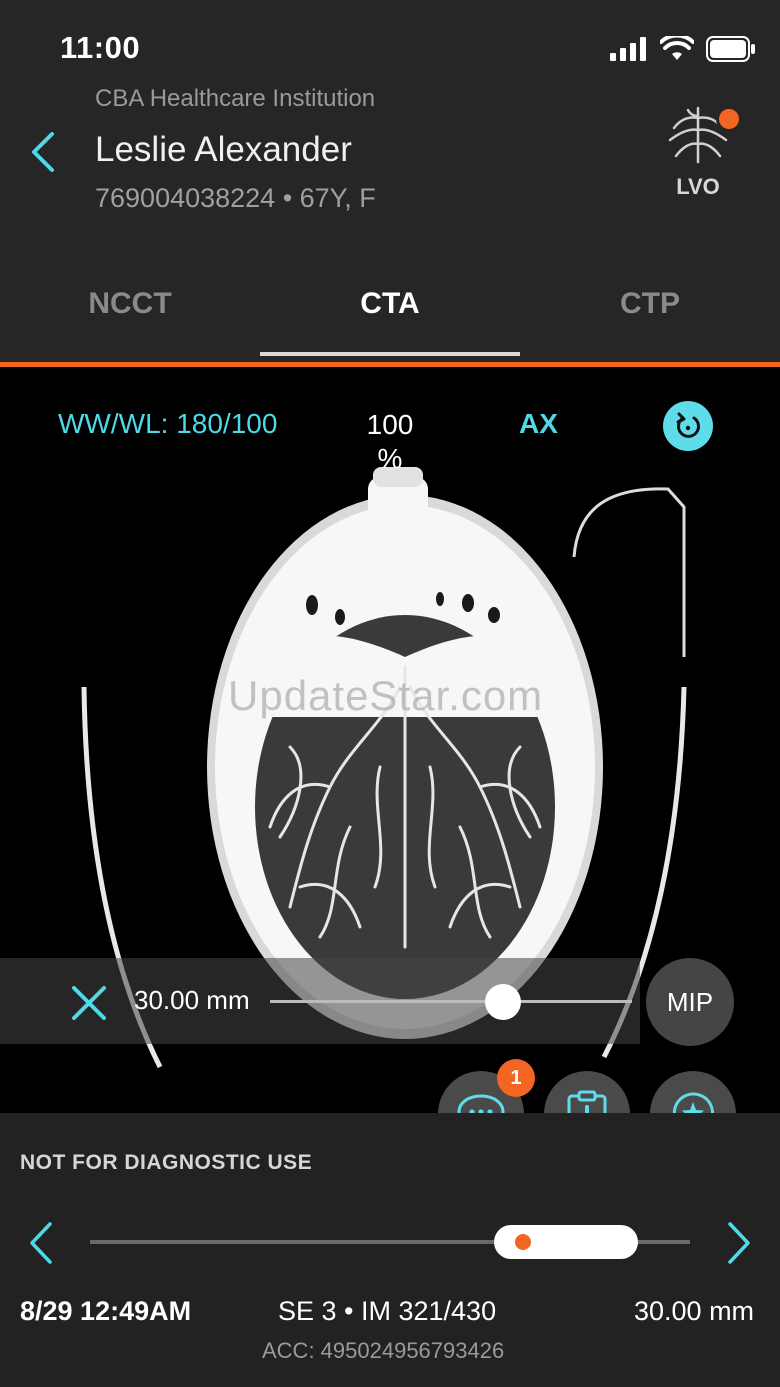  I want to click on lvo-alert-dot, so click(729, 119).